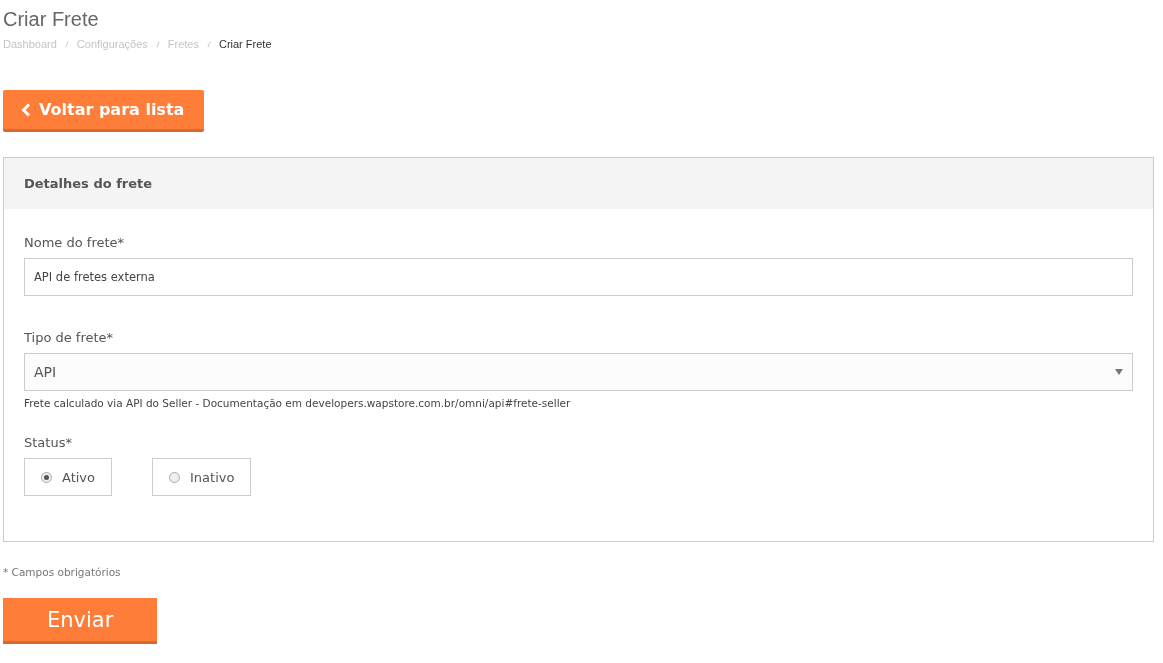 Image resolution: width=1163 pixels, height=663 pixels. I want to click on help-text: Frete calculado via API do Seller - Documentação em developers.wapstore.com.br/omni/api#frete-seller, so click(298, 403).